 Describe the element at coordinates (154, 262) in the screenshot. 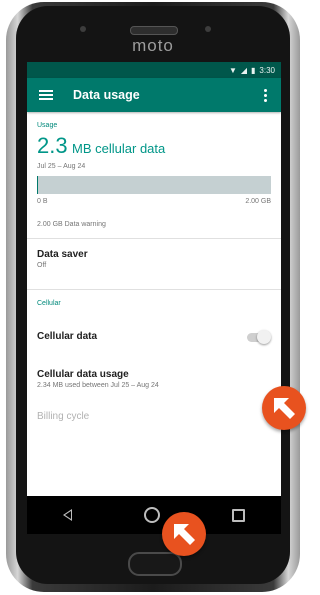

I see `data-saver-row: Data saver Off` at that location.